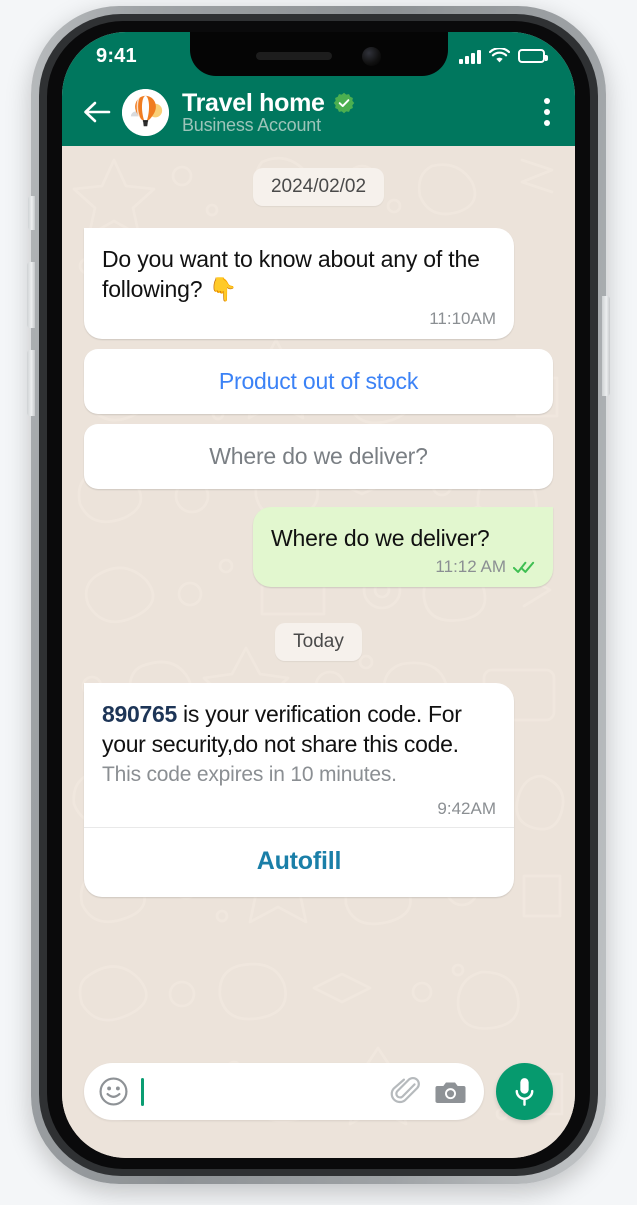 Image resolution: width=637 pixels, height=1205 pixels. What do you see at coordinates (343, 103) in the screenshot?
I see `verified-badge-icon` at bounding box center [343, 103].